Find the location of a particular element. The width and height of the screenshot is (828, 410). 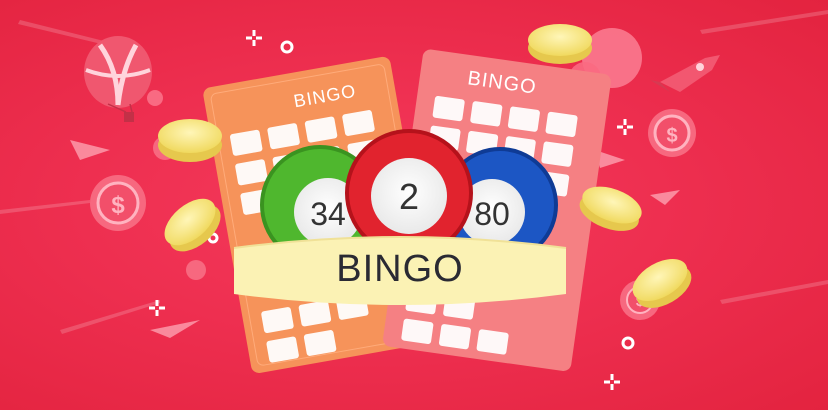

rocket-icon is located at coordinates (685, 73).